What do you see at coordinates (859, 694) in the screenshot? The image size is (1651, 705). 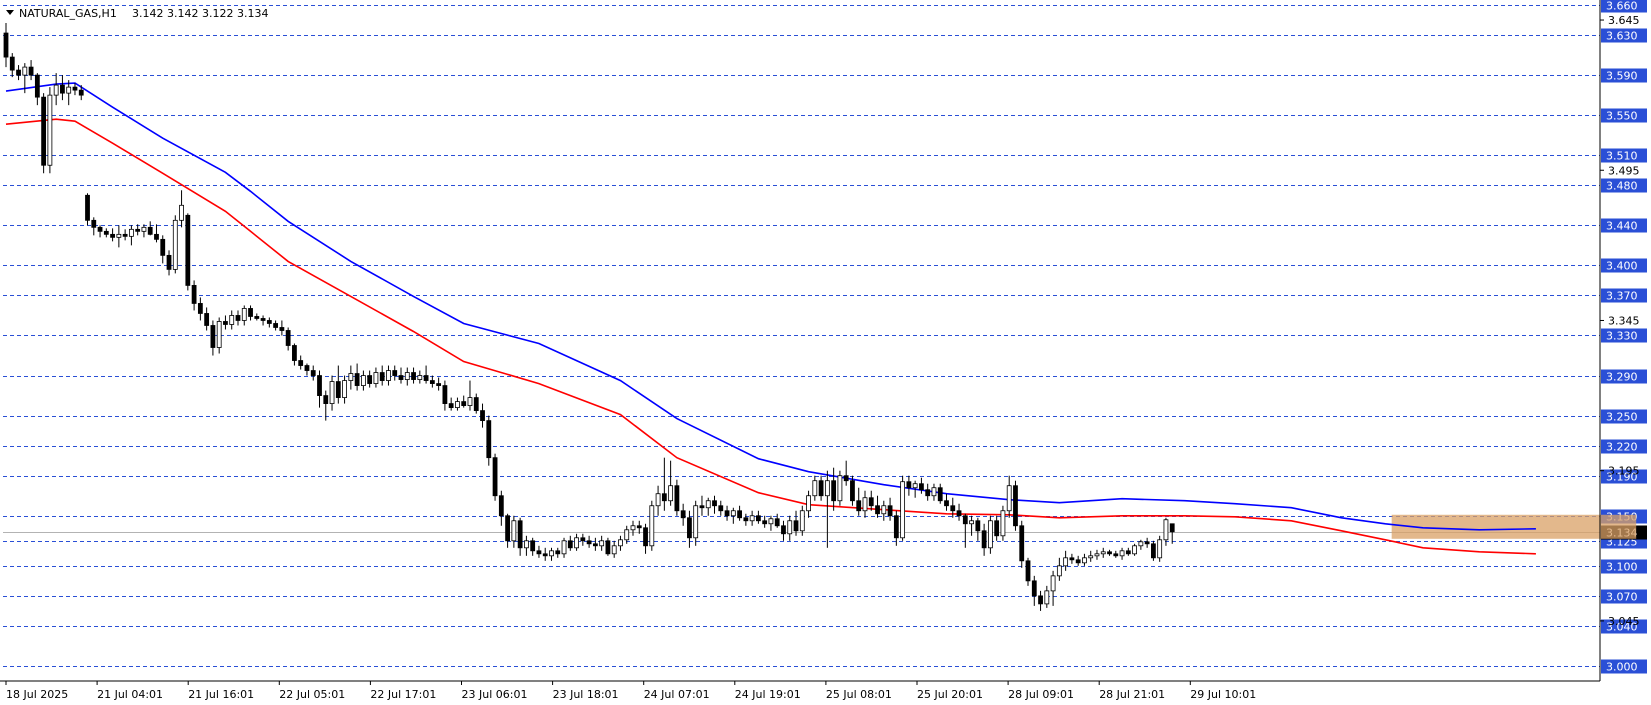 I see `x-tick-label: 25 Jul 08:01` at bounding box center [859, 694].